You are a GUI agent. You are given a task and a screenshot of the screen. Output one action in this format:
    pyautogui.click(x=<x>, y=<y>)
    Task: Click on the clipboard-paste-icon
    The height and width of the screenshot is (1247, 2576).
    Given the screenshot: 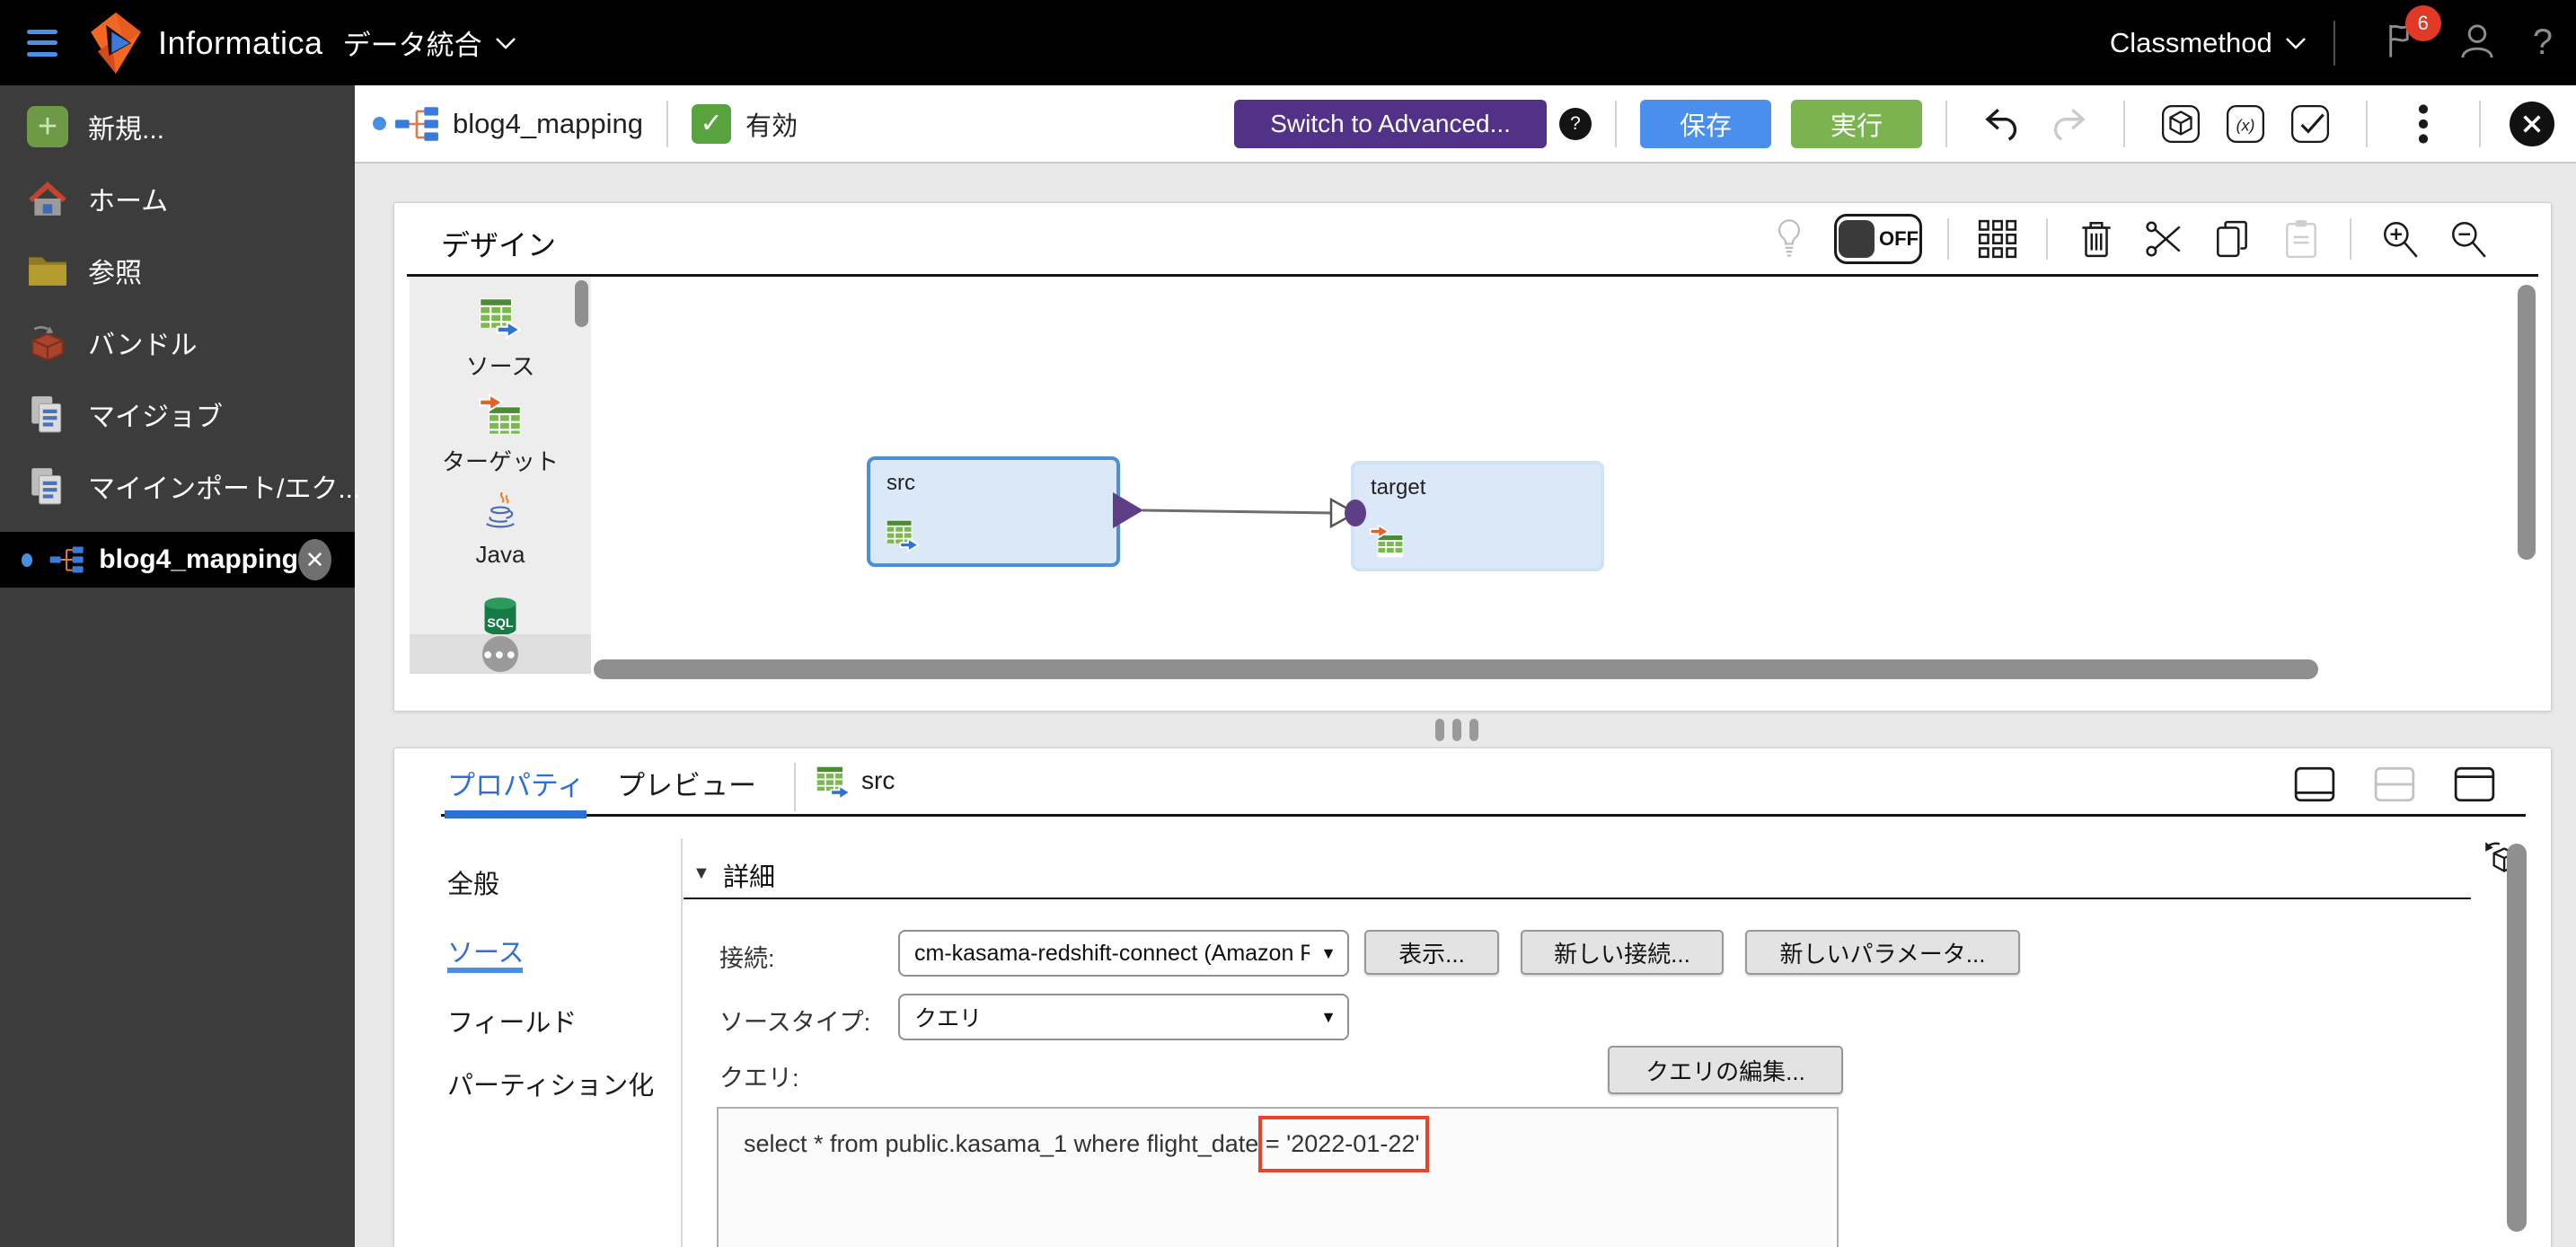 What is the action you would take?
    pyautogui.click(x=2301, y=240)
    